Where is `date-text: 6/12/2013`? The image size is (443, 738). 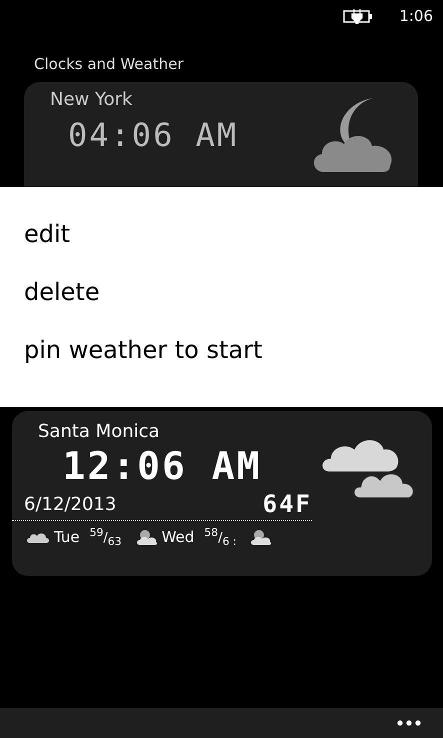 date-text: 6/12/2013 is located at coordinates (70, 504).